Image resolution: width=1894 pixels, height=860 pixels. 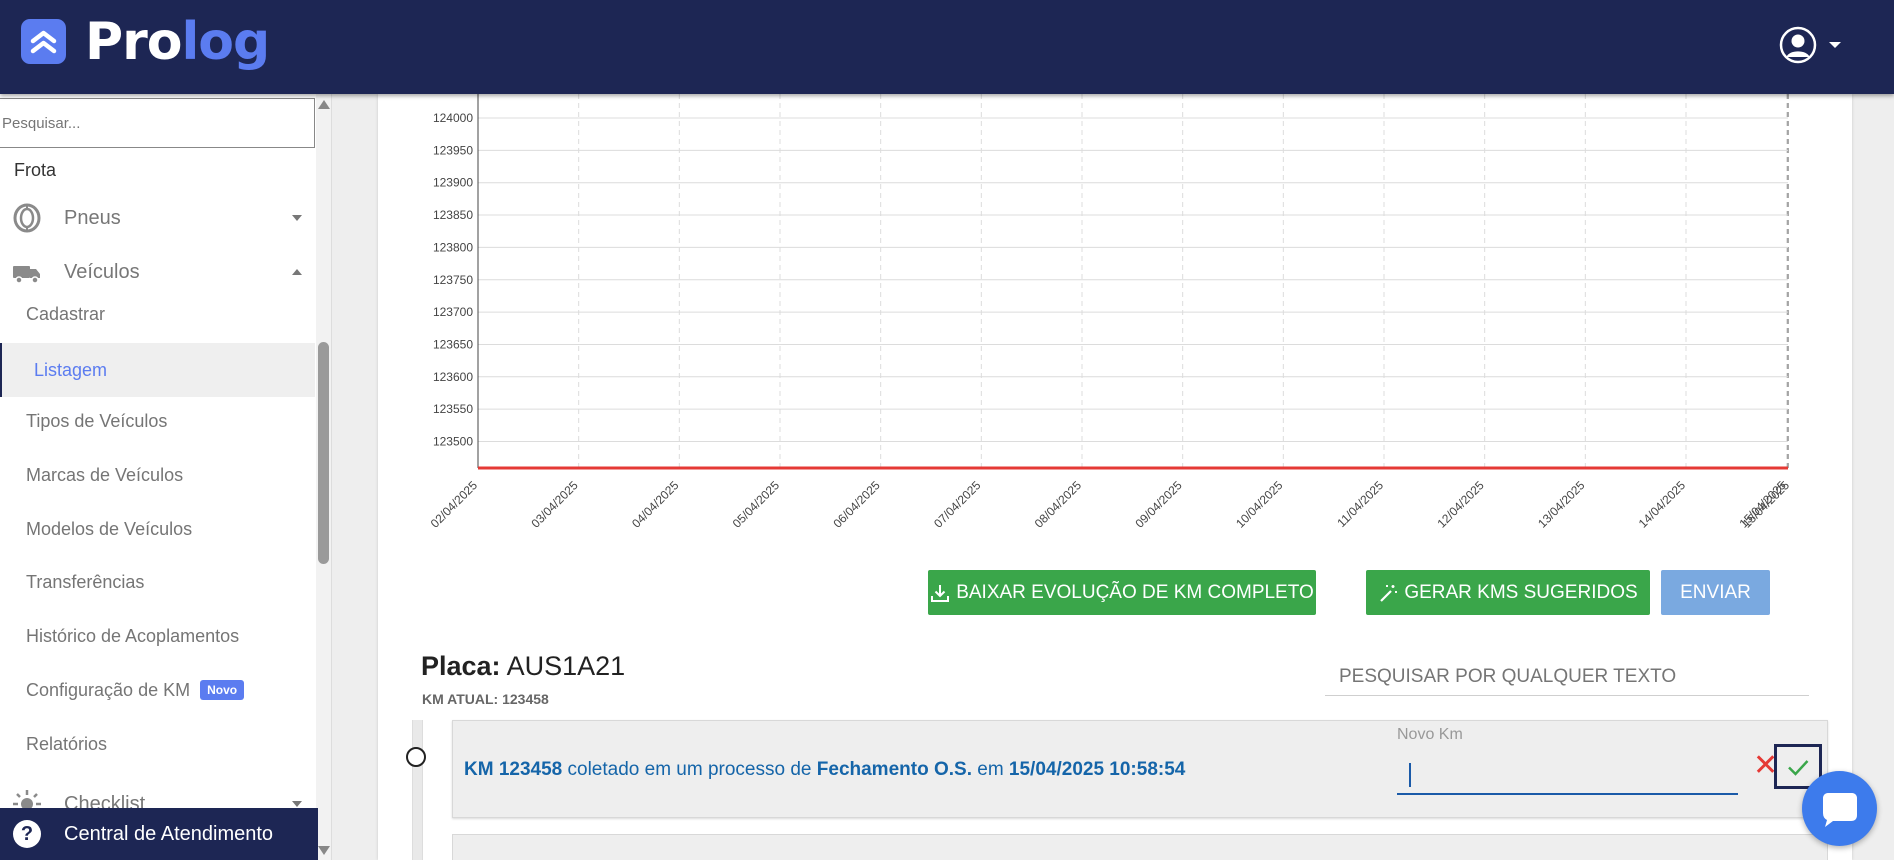 I want to click on sidebar-item-configuracao-km: Configuração de KM Novo, so click(x=135, y=690).